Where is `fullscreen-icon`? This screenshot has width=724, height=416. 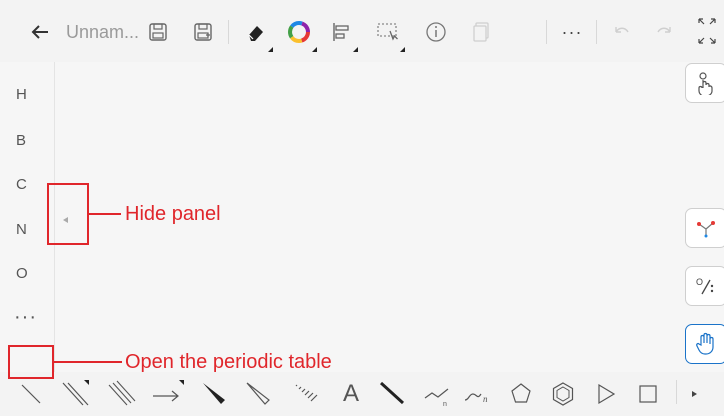
fullscreen-icon is located at coordinates (707, 31).